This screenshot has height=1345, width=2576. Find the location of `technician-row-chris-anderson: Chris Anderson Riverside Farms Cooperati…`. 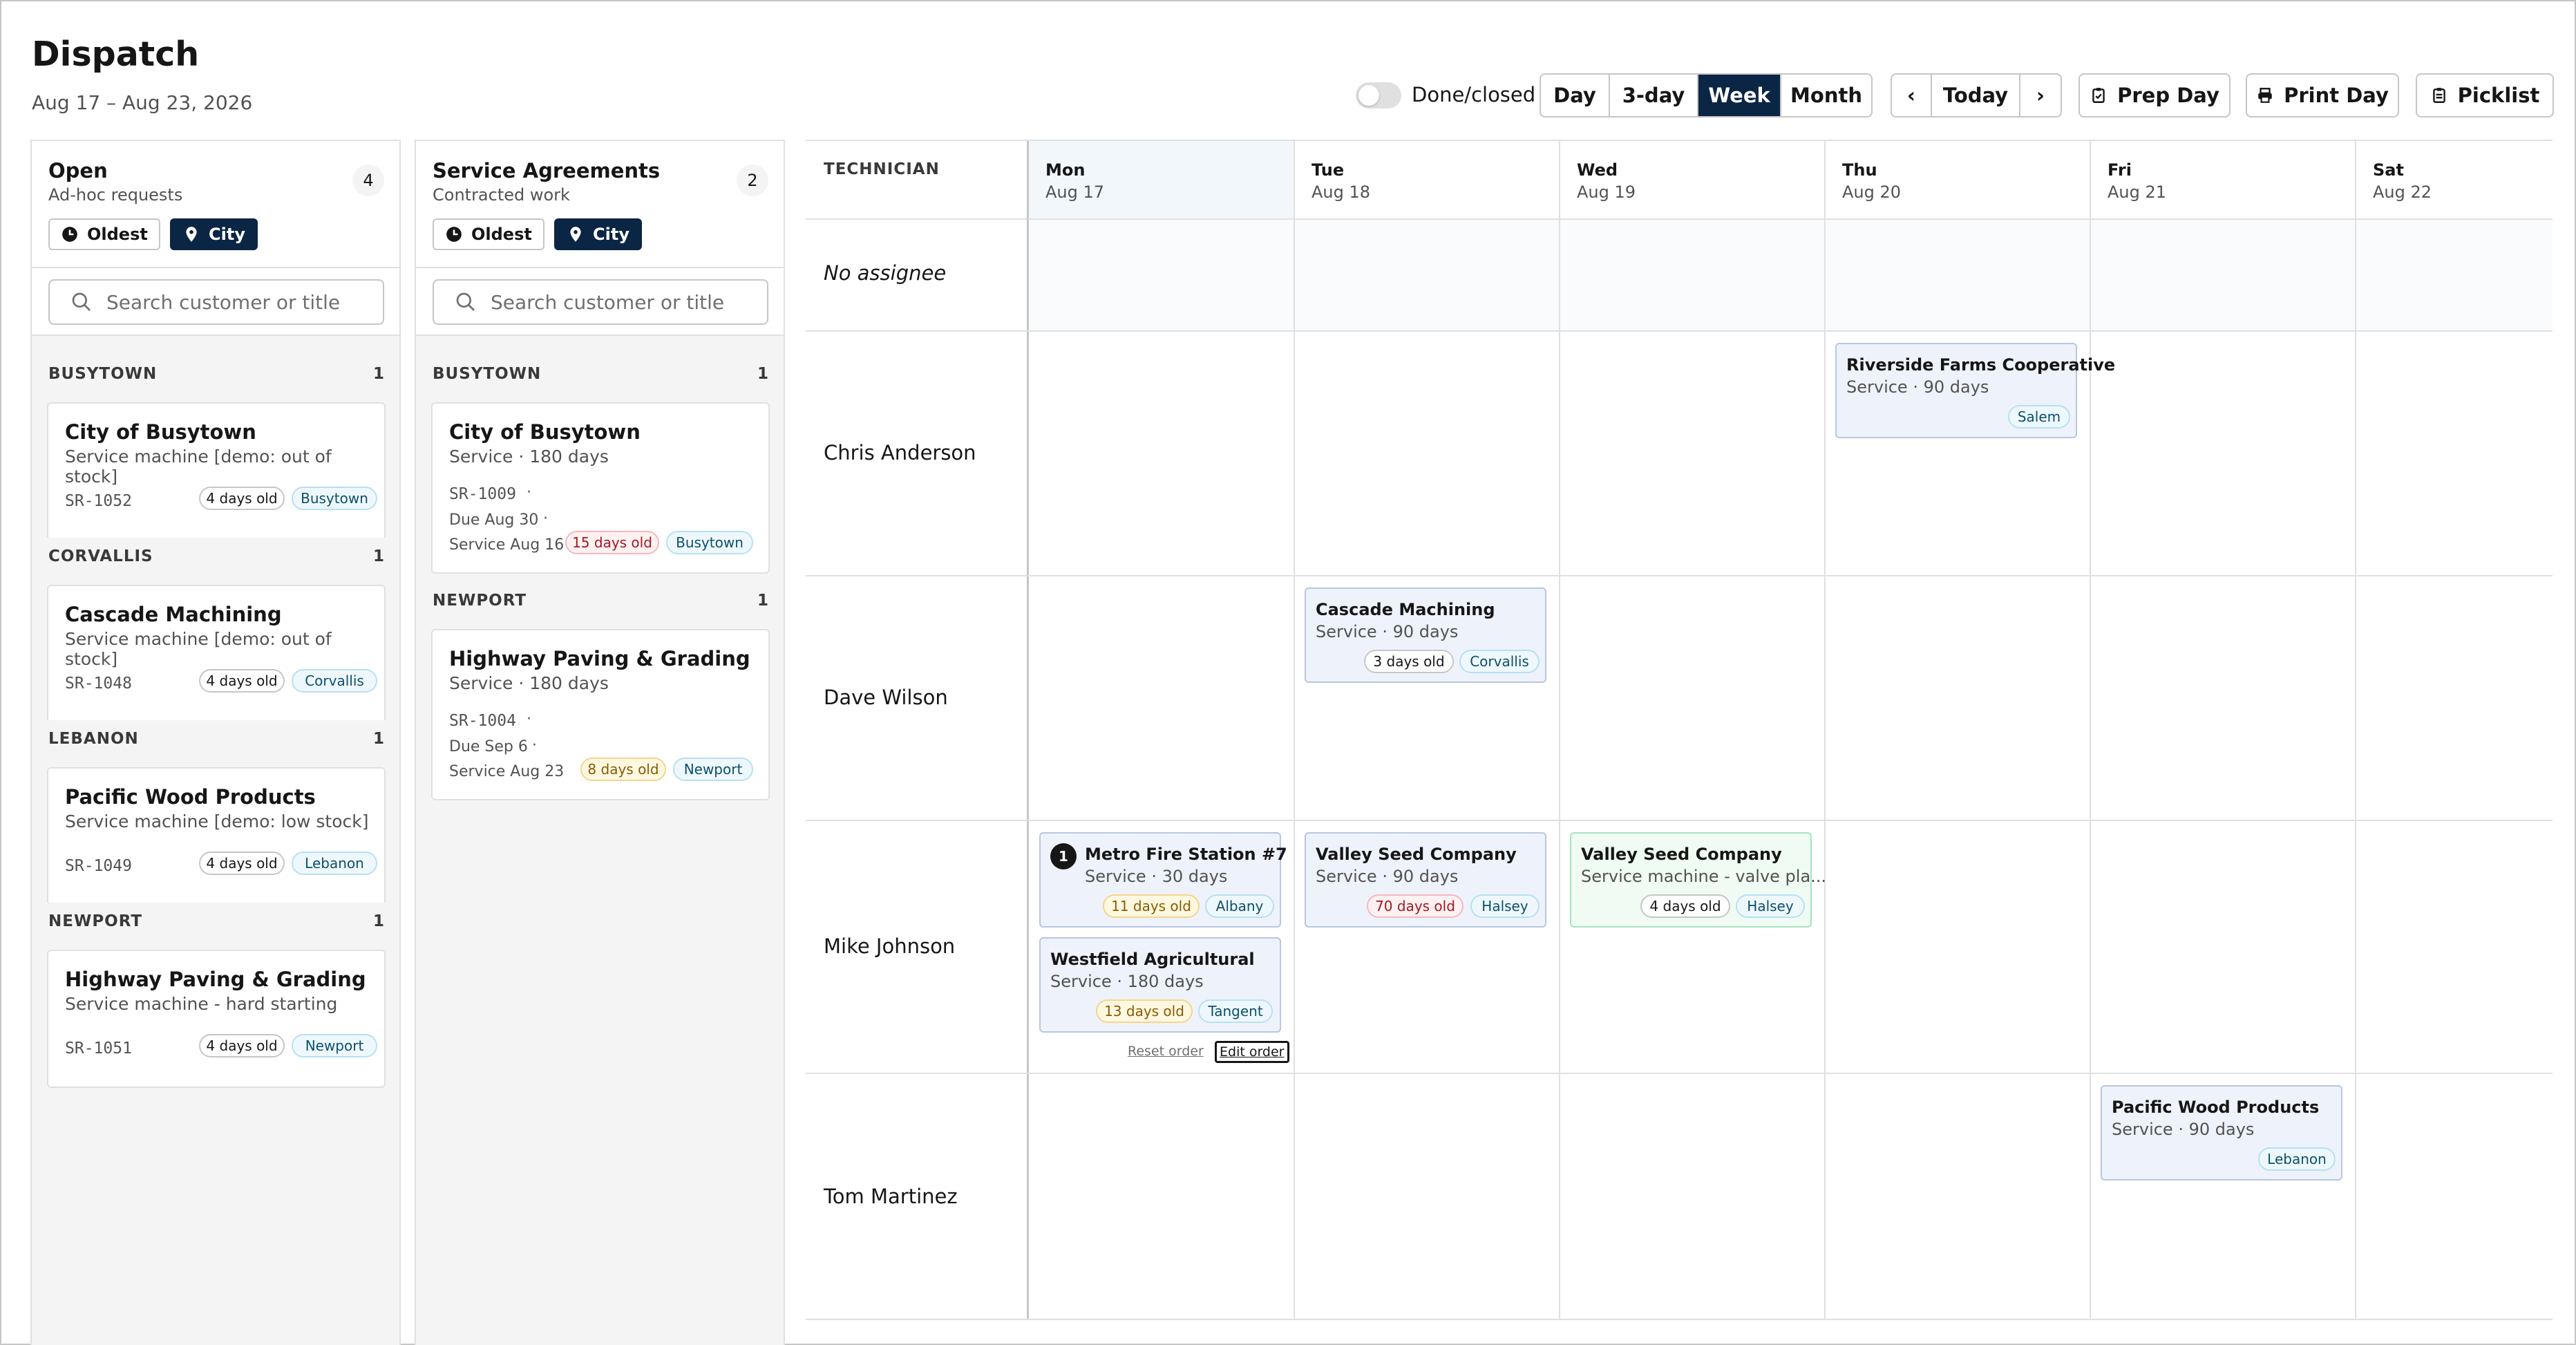

technician-row-chris-anderson: Chris Anderson Riverside Farms Cooperati… is located at coordinates (1679, 454).